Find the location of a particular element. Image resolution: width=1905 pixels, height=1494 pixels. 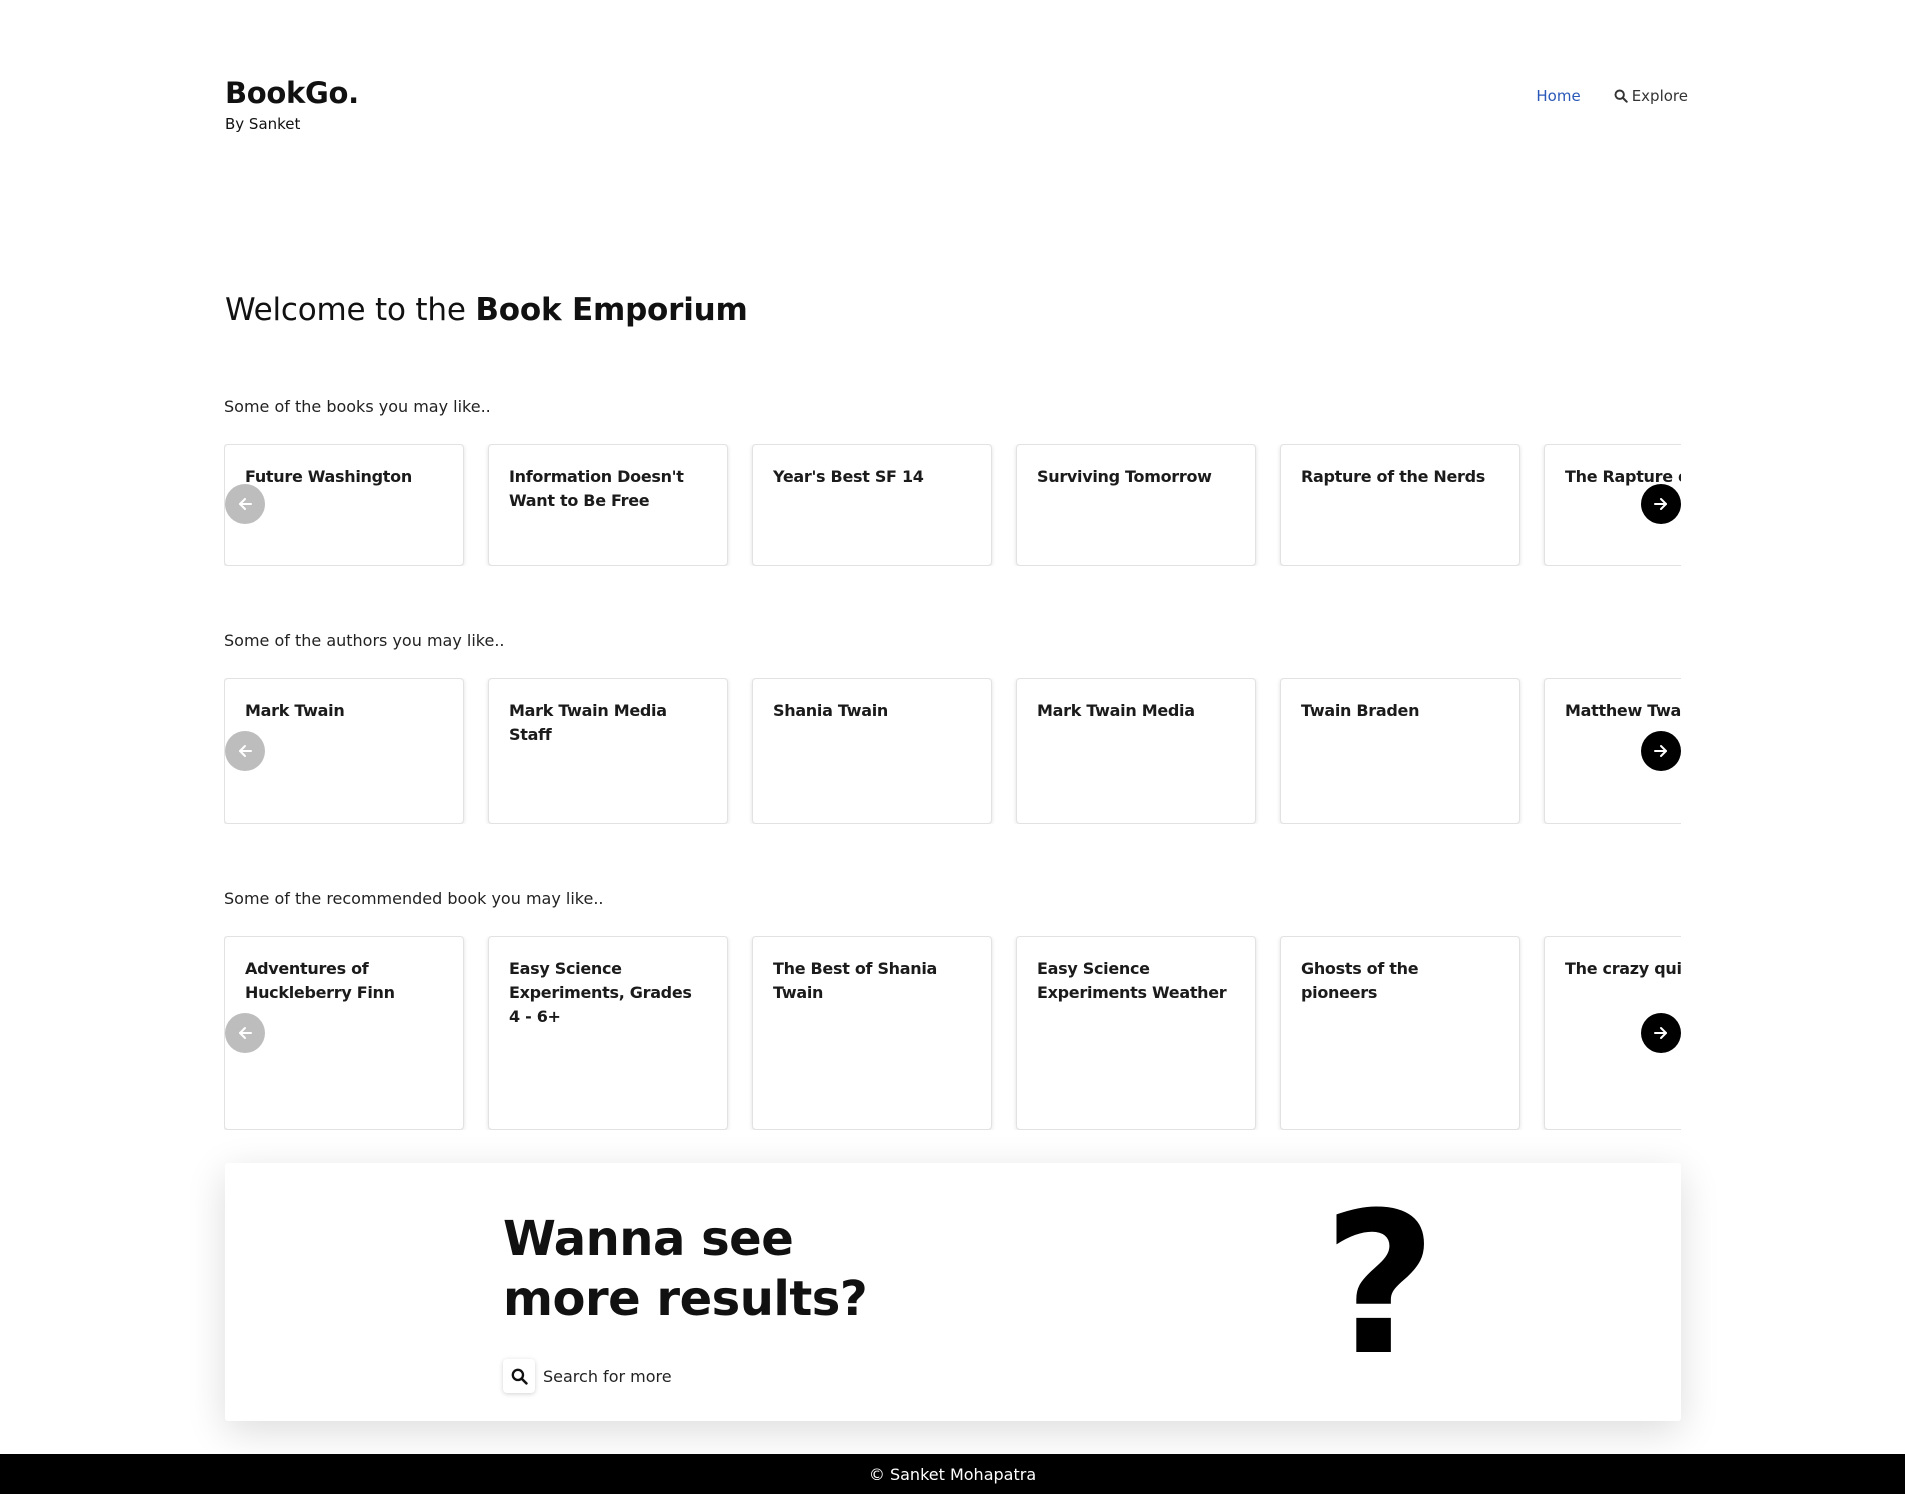

nav-explore-label: Explore is located at coordinates (1659, 96).